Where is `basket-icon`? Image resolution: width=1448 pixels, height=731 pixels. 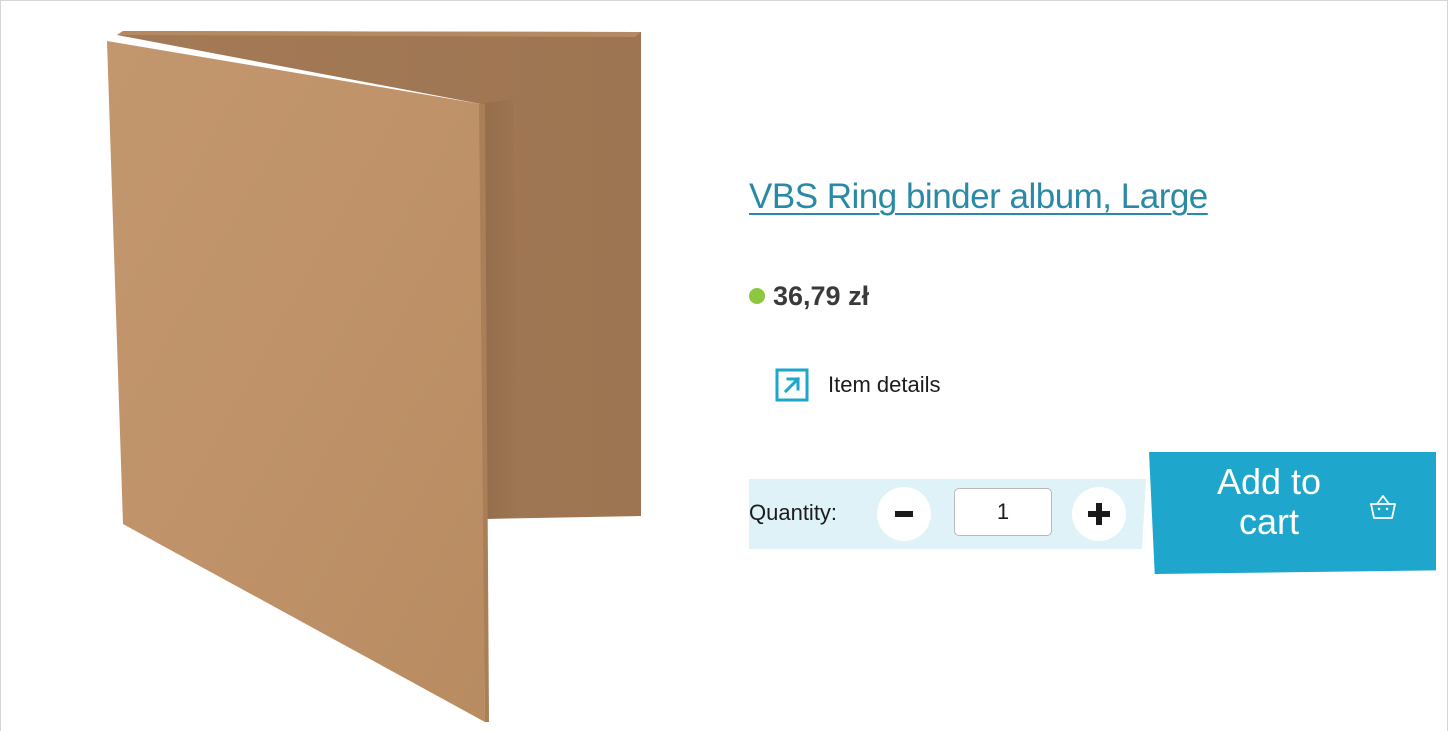 basket-icon is located at coordinates (1383, 507).